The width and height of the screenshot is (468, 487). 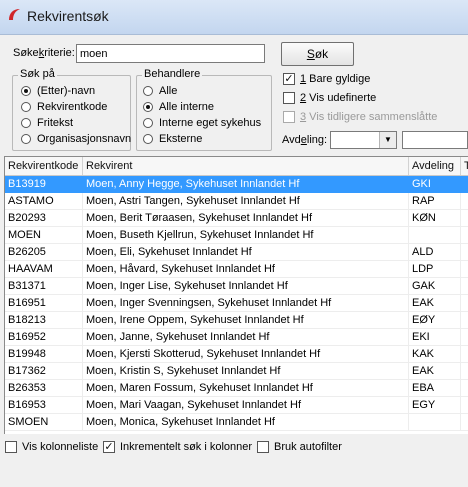 I want to click on column-header-requester: Rekvirent, so click(x=246, y=166).